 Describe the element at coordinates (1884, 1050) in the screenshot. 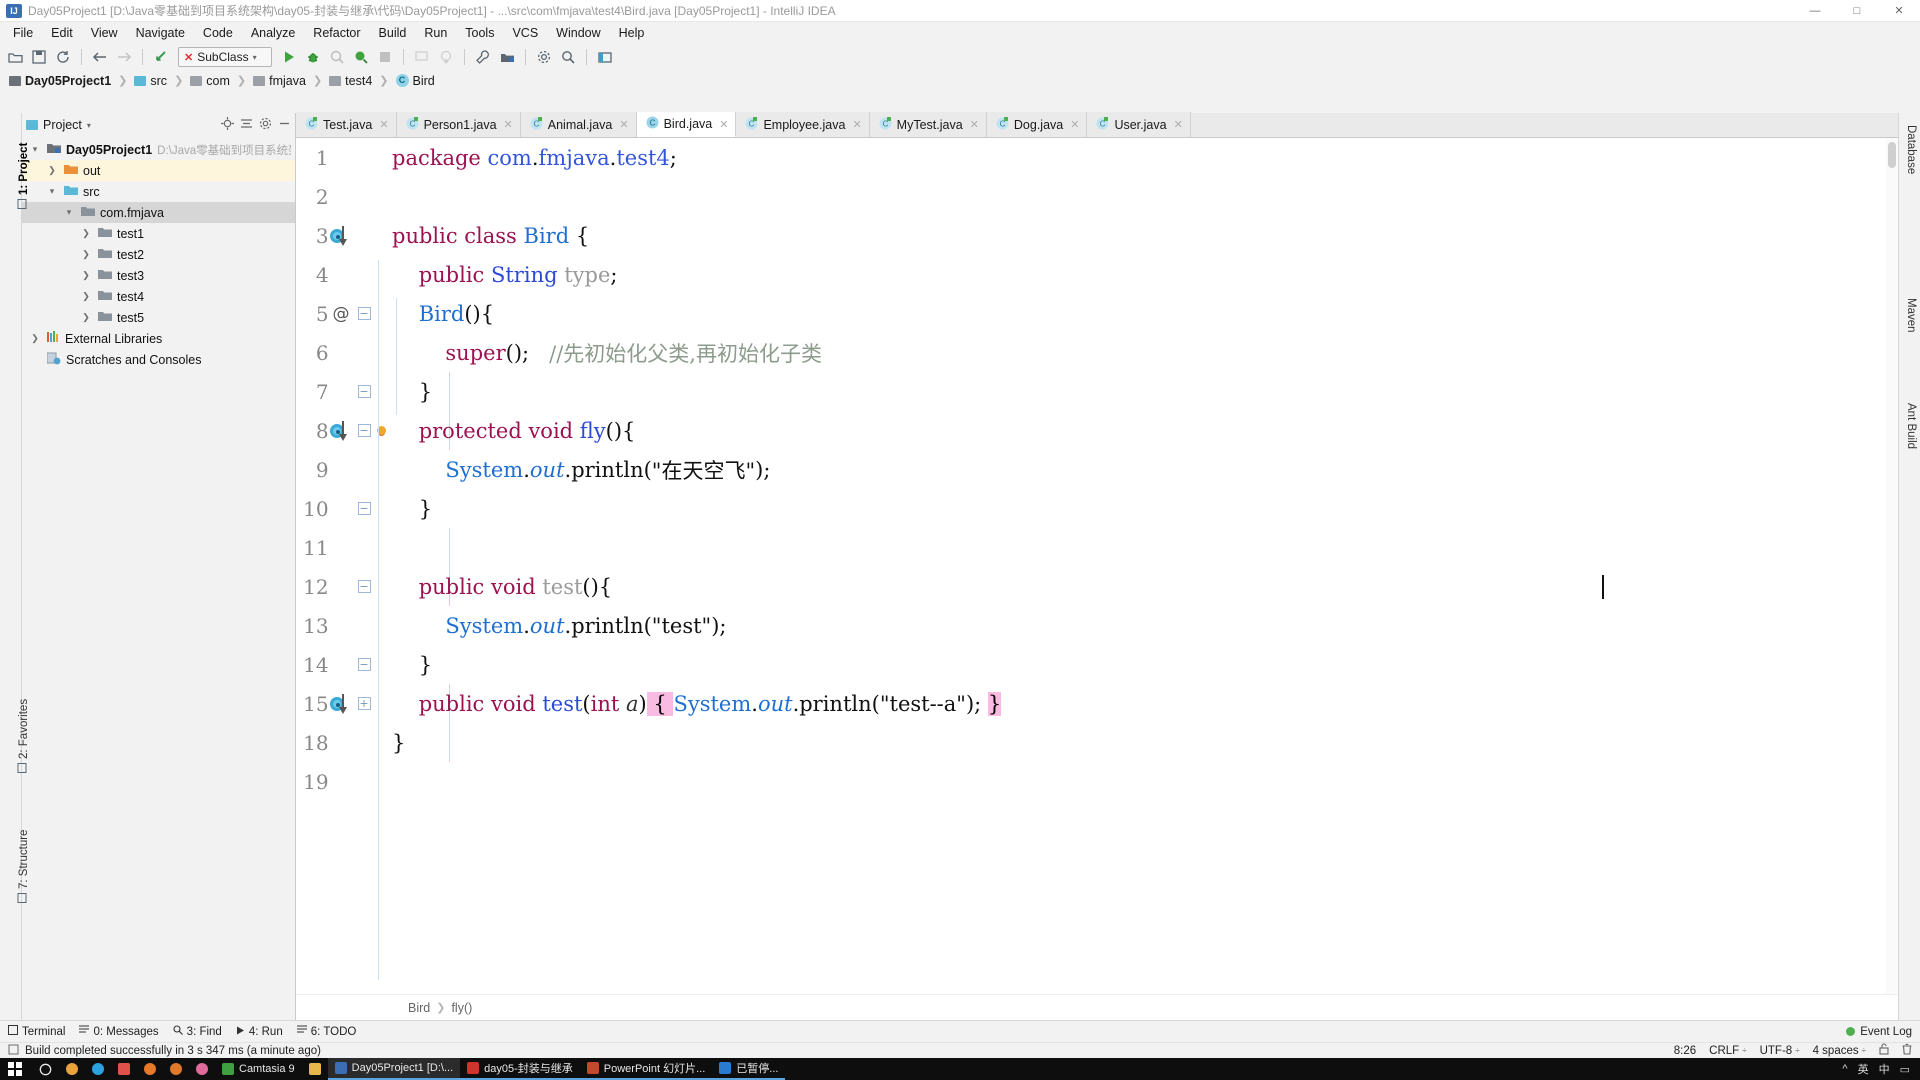

I see `unlock-icon` at that location.